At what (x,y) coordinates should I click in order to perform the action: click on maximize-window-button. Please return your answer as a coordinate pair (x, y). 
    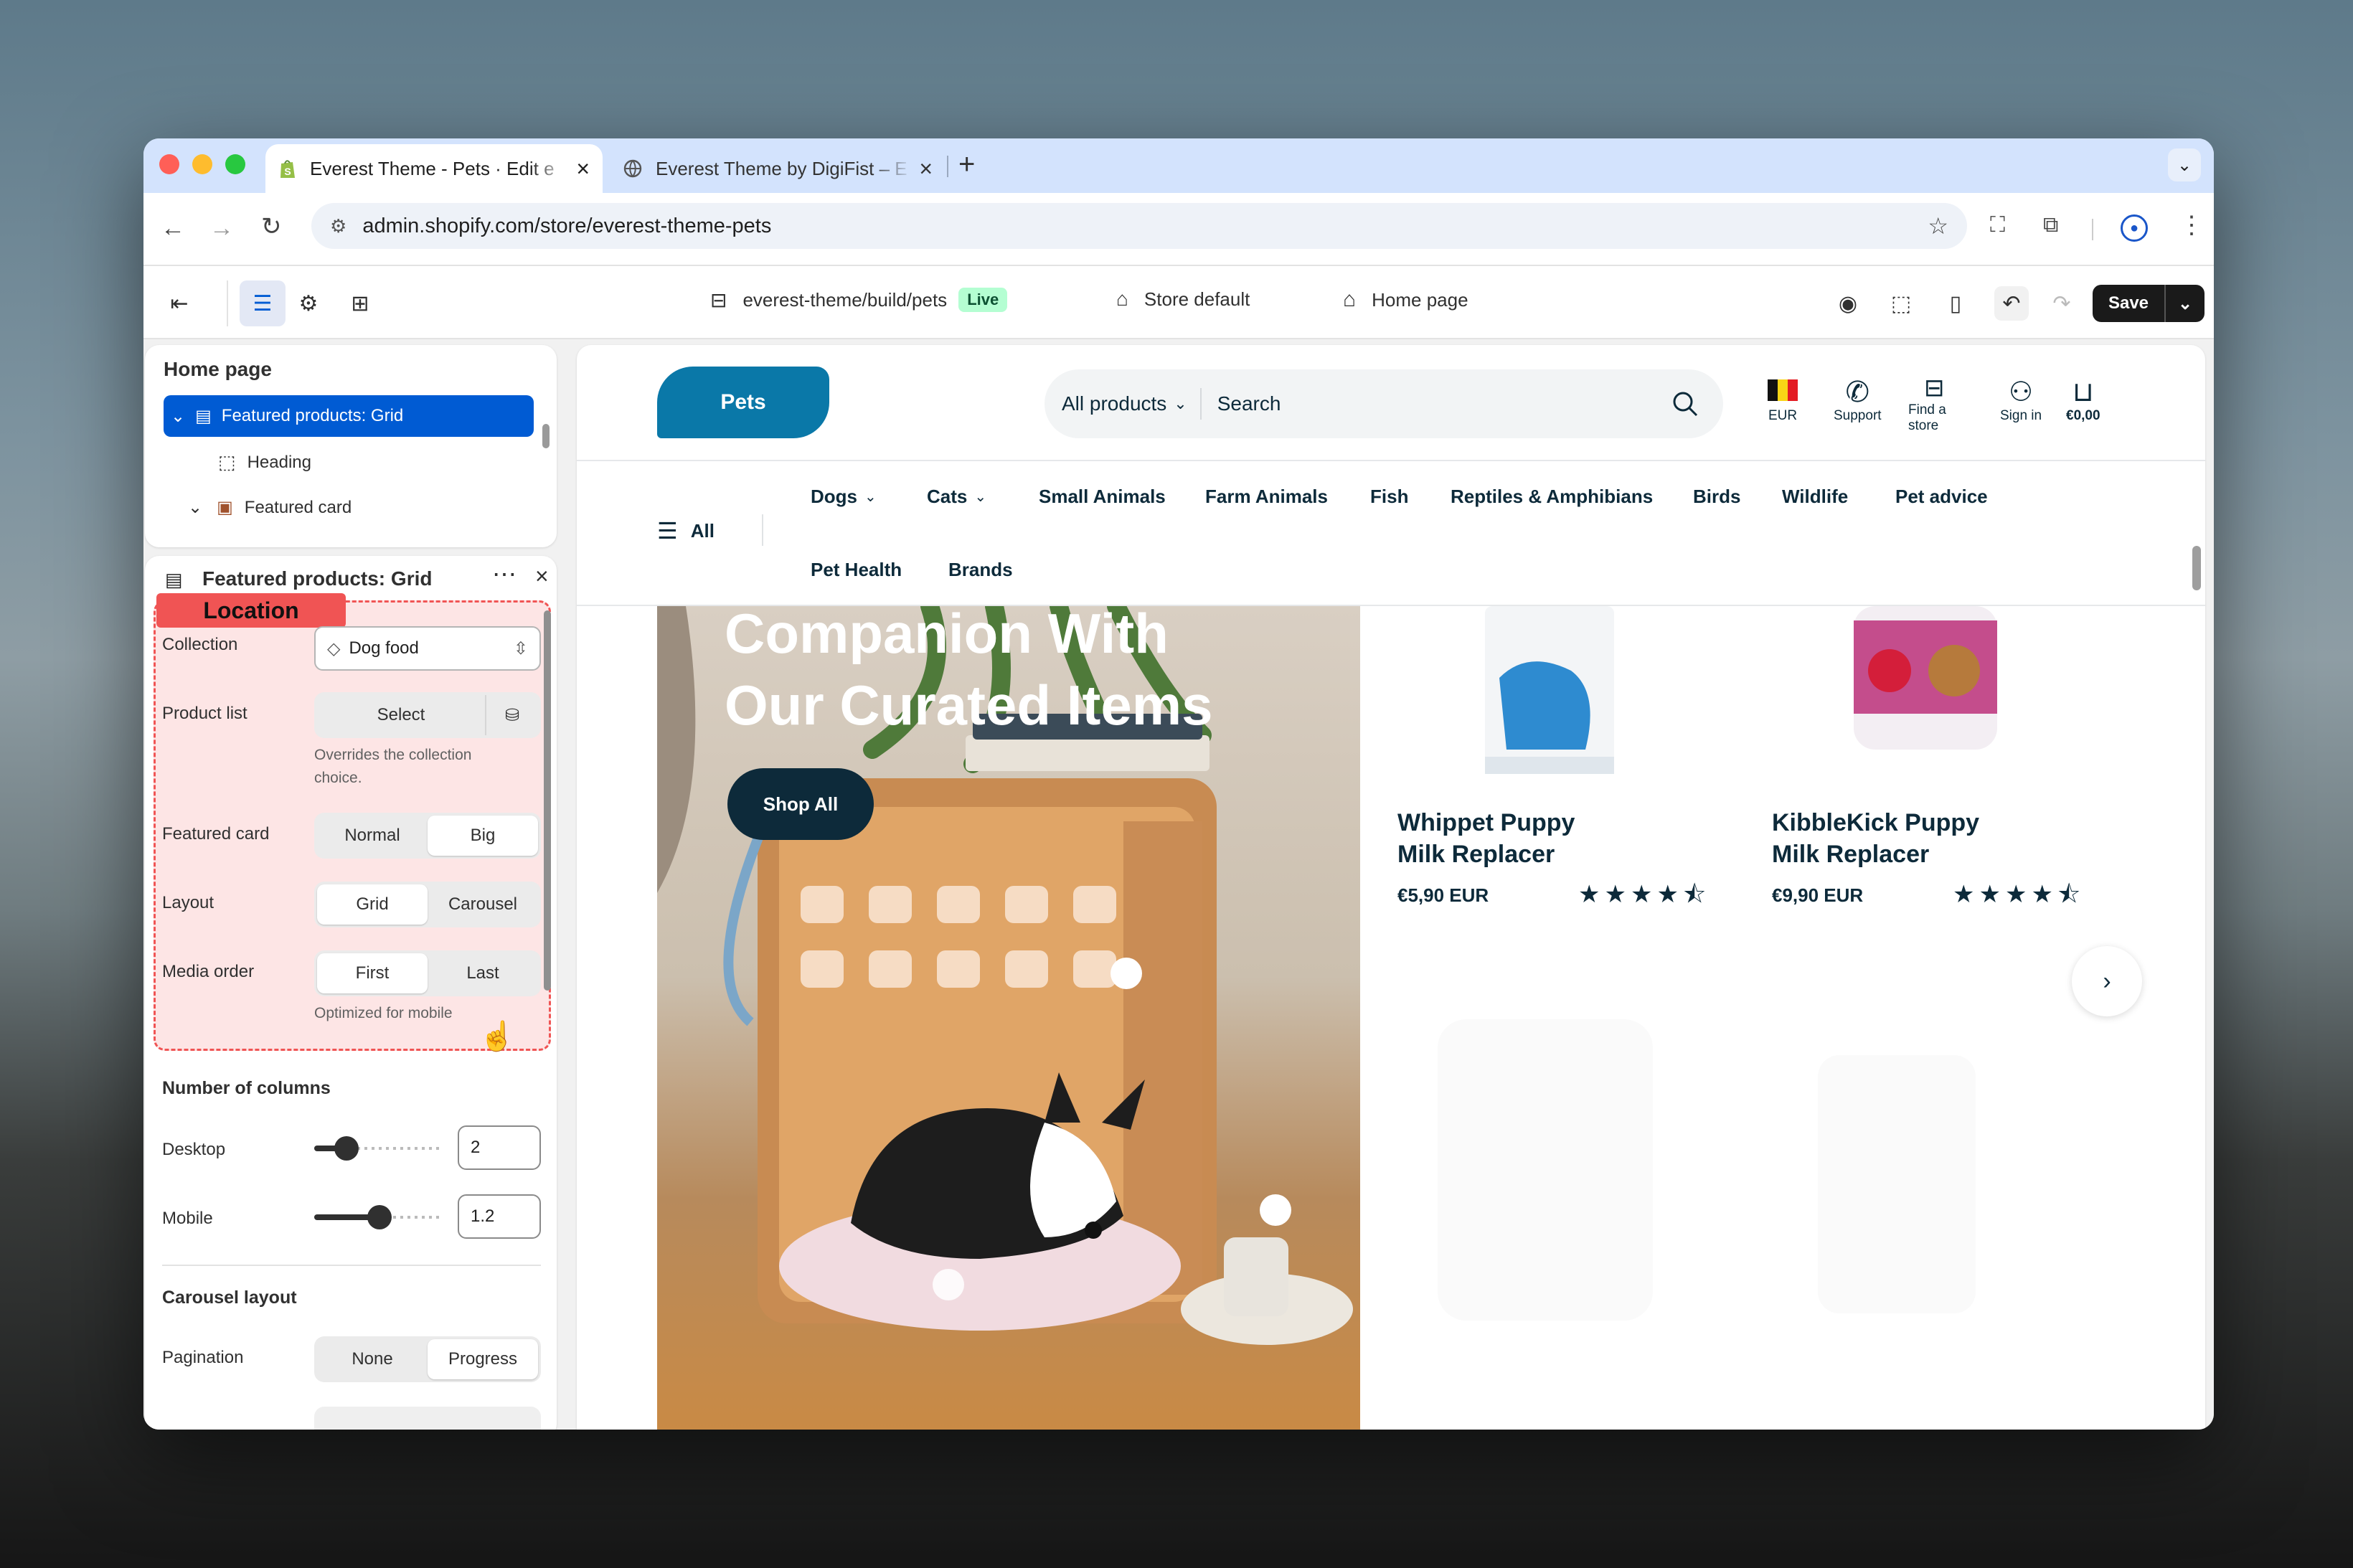
    Looking at the image, I should click on (235, 164).